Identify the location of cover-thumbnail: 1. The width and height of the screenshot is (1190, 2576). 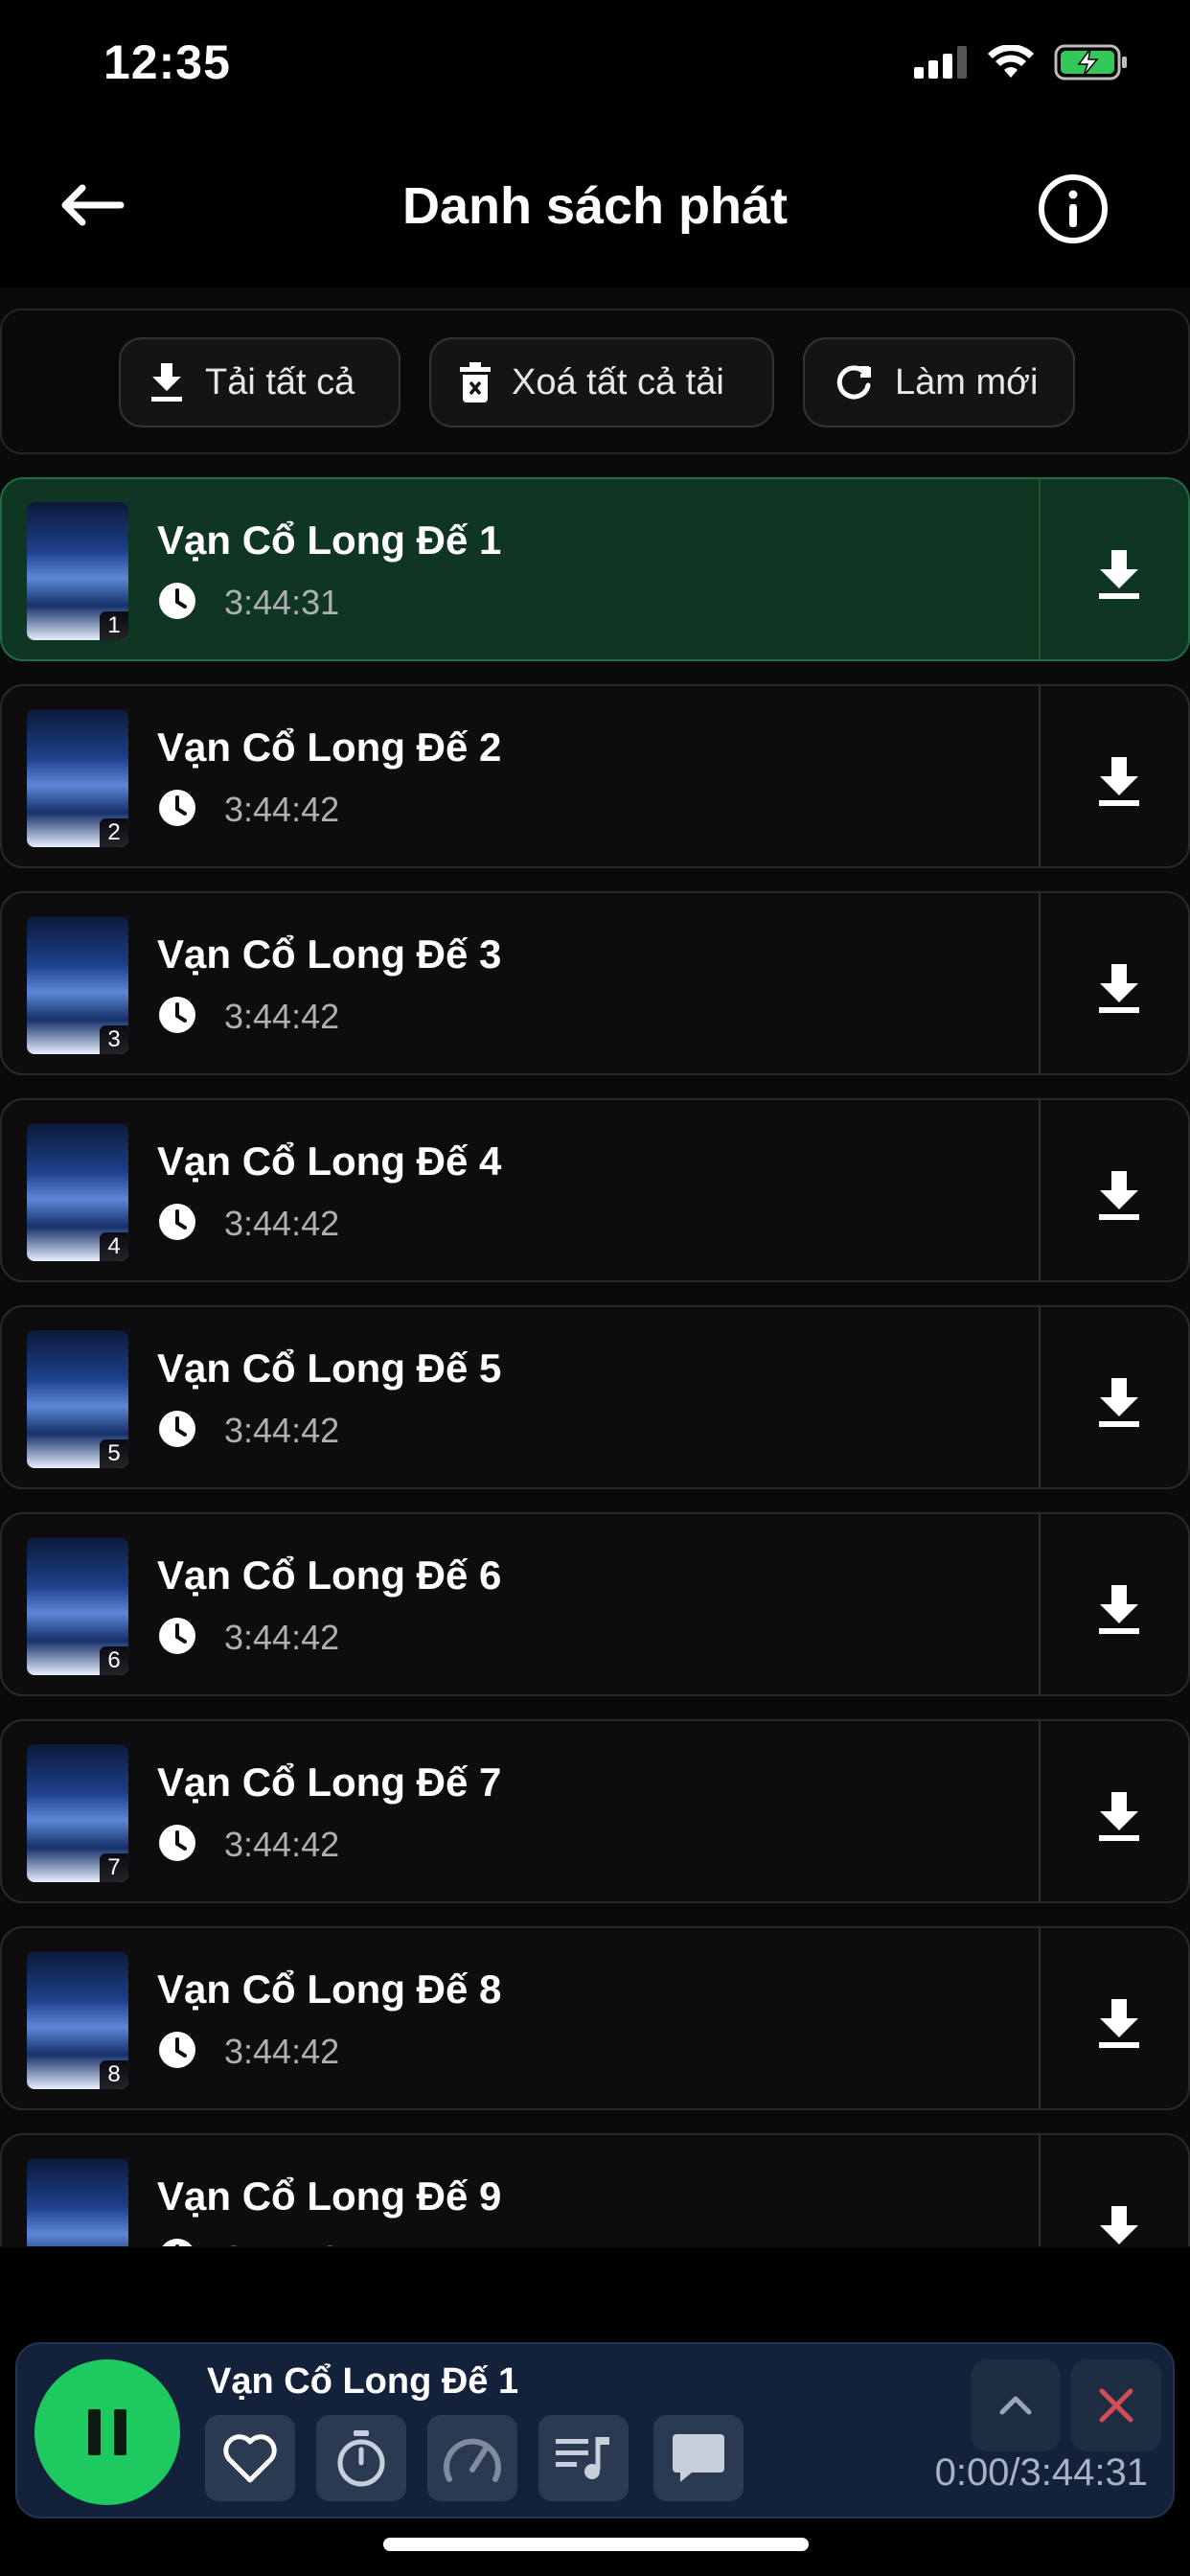
(78, 571).